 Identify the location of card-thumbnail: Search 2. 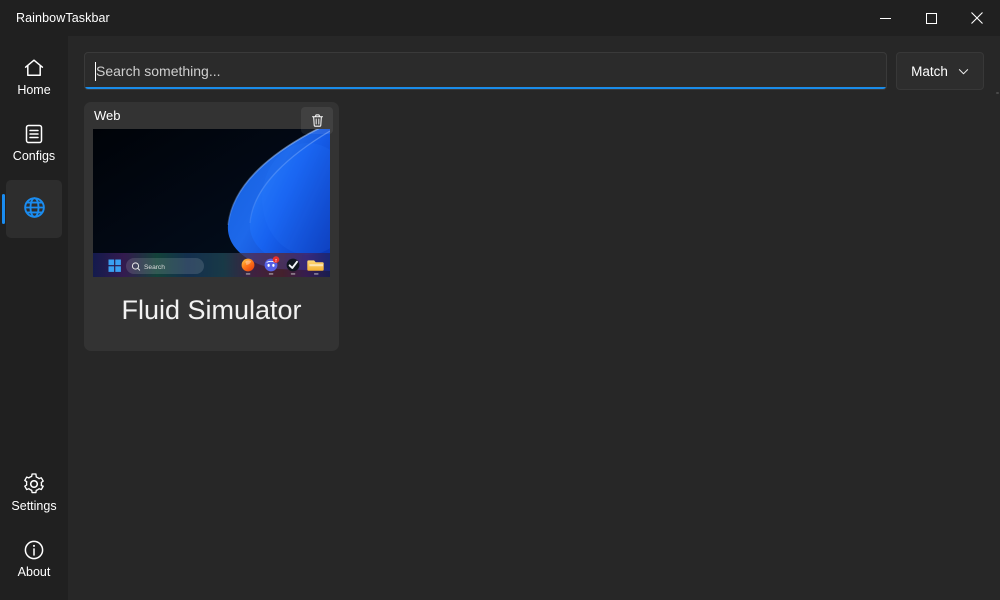
(211, 203).